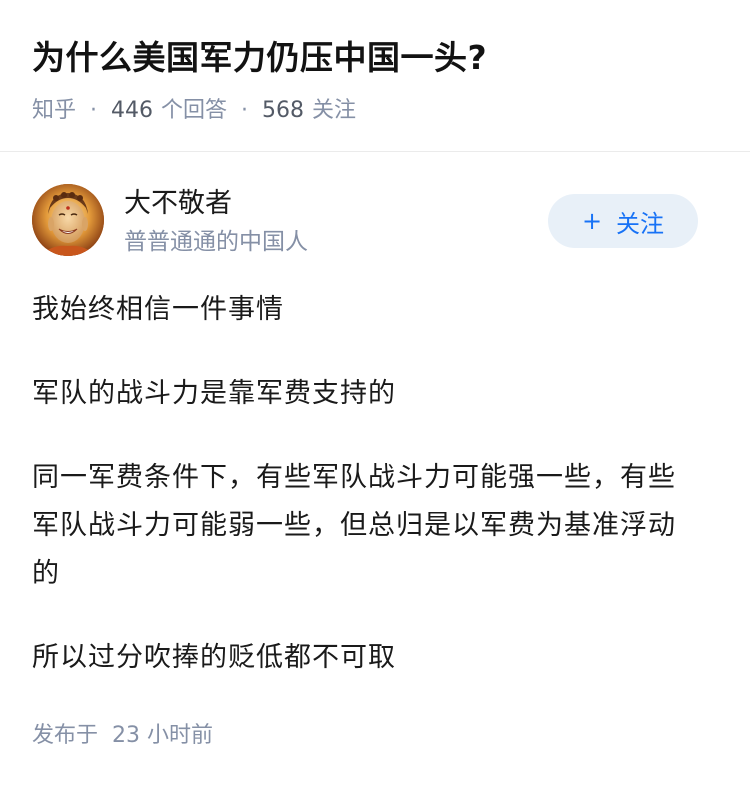 Image resolution: width=750 pixels, height=786 pixels. I want to click on question-title: 为什么美国军力仍压中国一头?, so click(375, 58).